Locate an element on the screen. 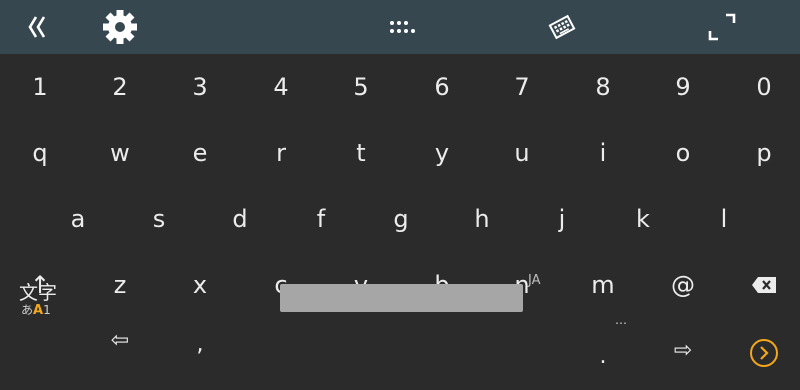 This screenshot has height=390, width=800. backspace-icon is located at coordinates (764, 285).